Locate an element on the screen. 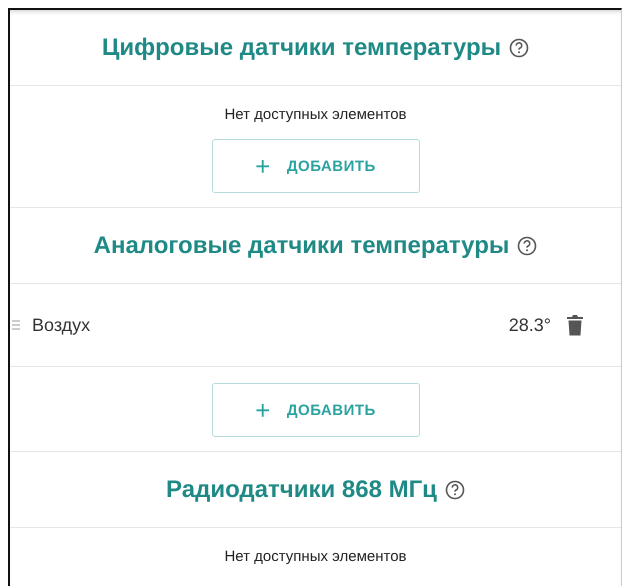 The image size is (630, 586). sensor-temperature: 28.3° is located at coordinates (529, 325).